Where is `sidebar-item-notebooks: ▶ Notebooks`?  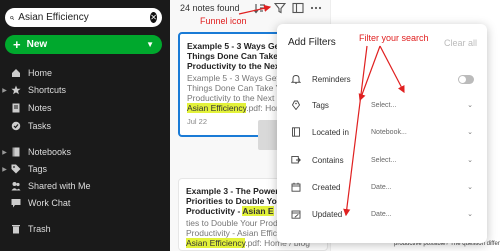
sidebar-item-notebooks: ▶ Notebooks is located at coordinates (35, 152).